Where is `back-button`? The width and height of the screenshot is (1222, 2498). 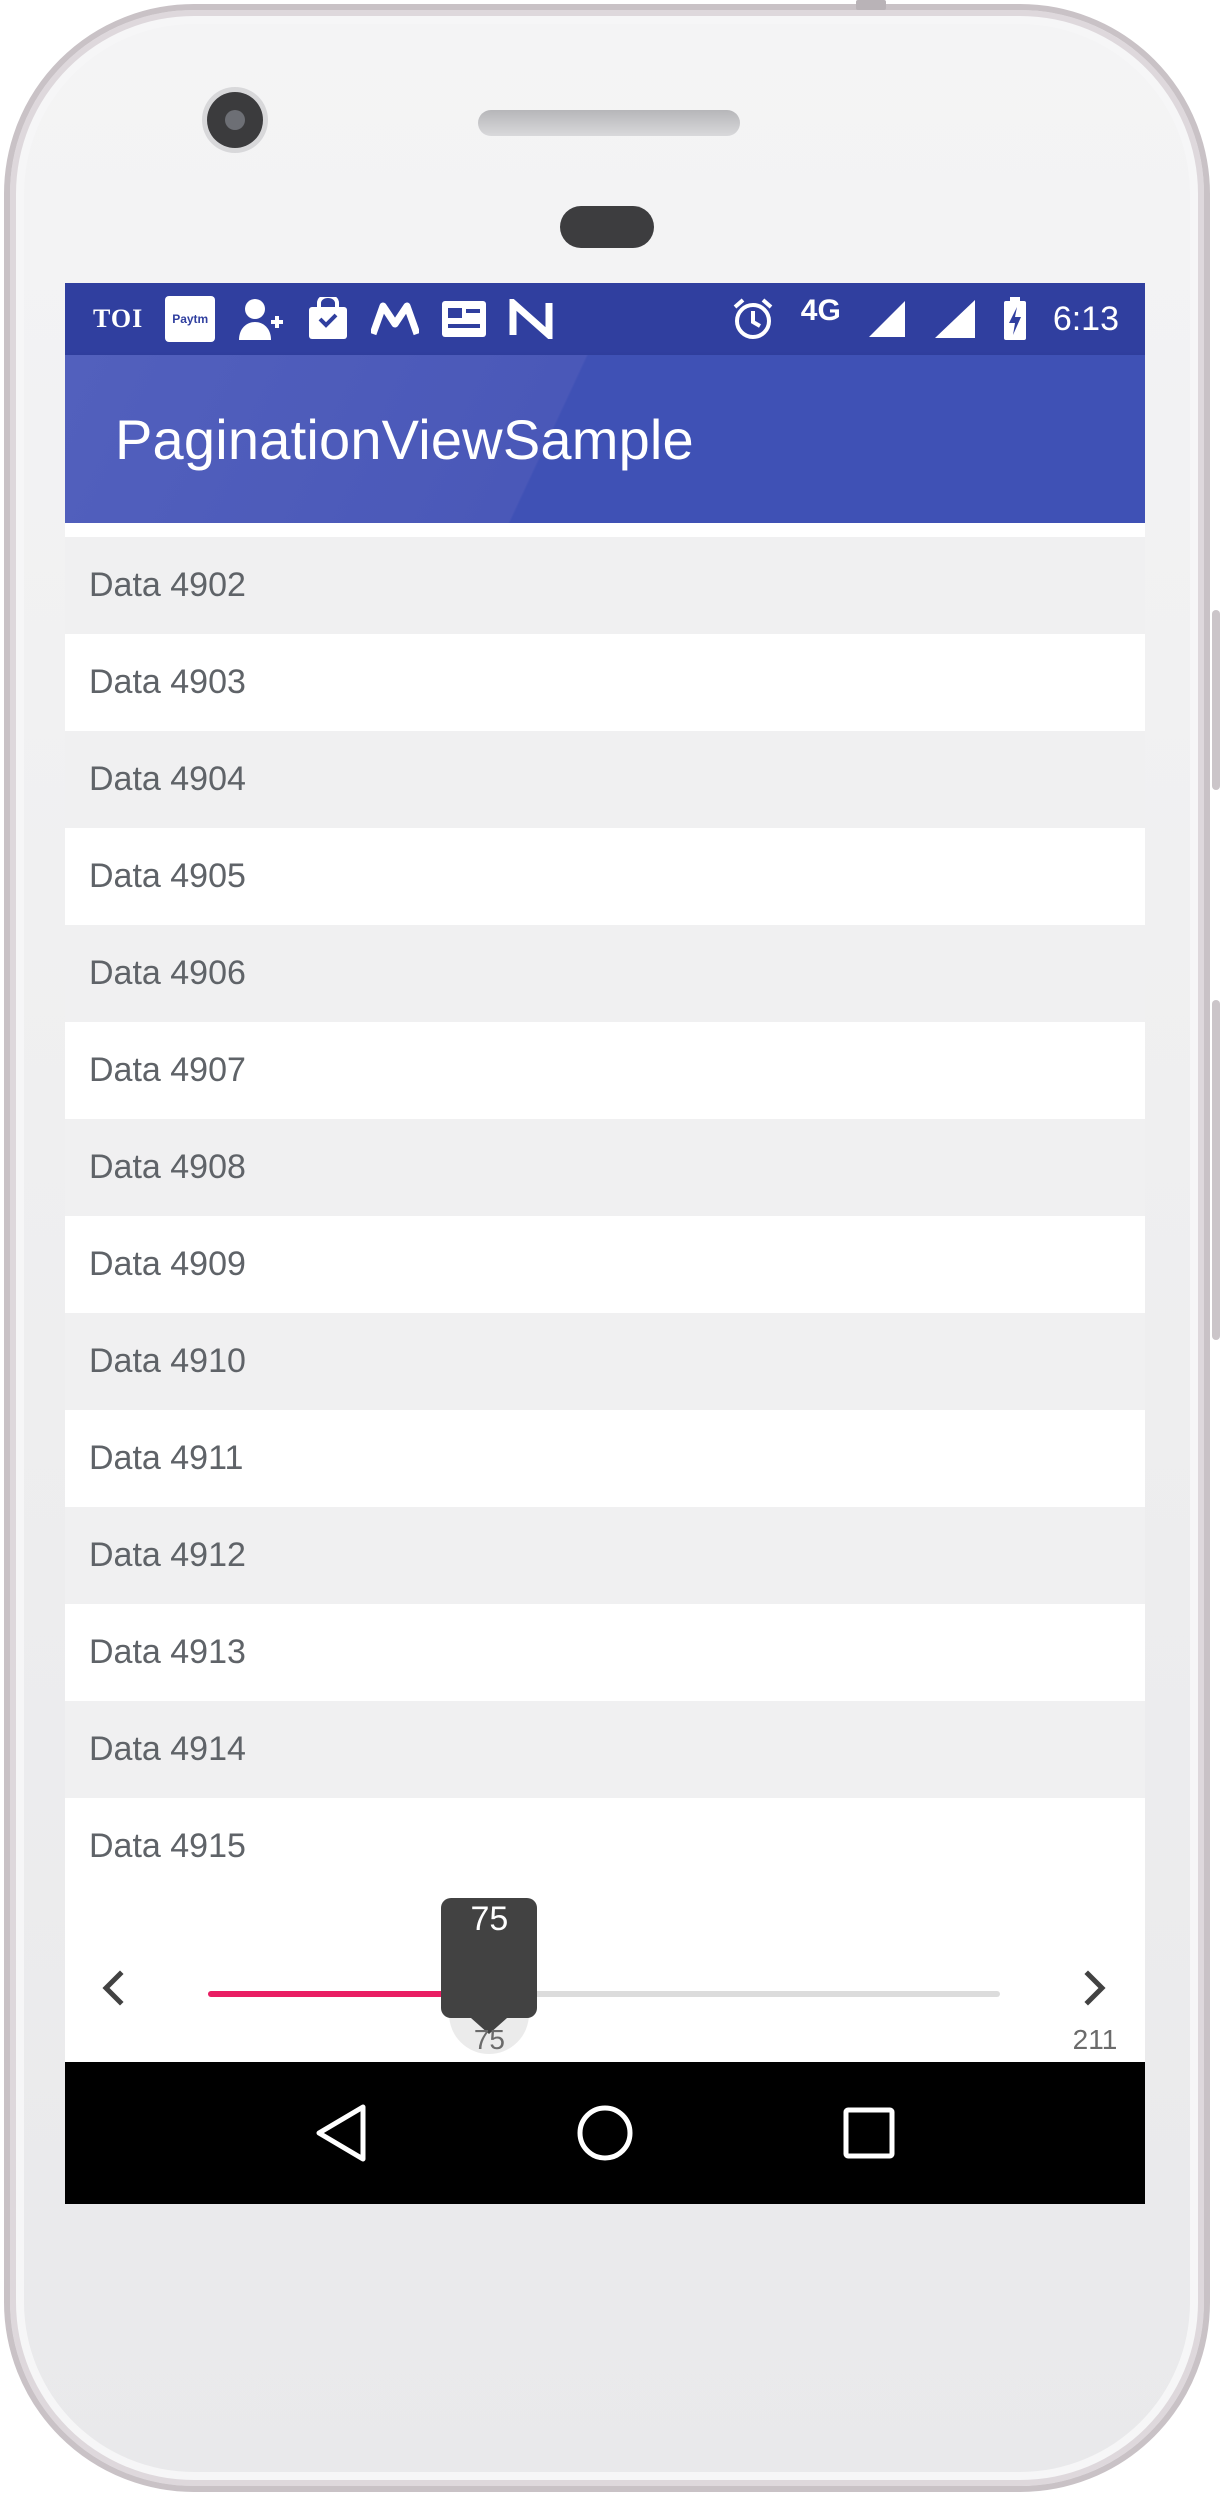 back-button is located at coordinates (341, 2133).